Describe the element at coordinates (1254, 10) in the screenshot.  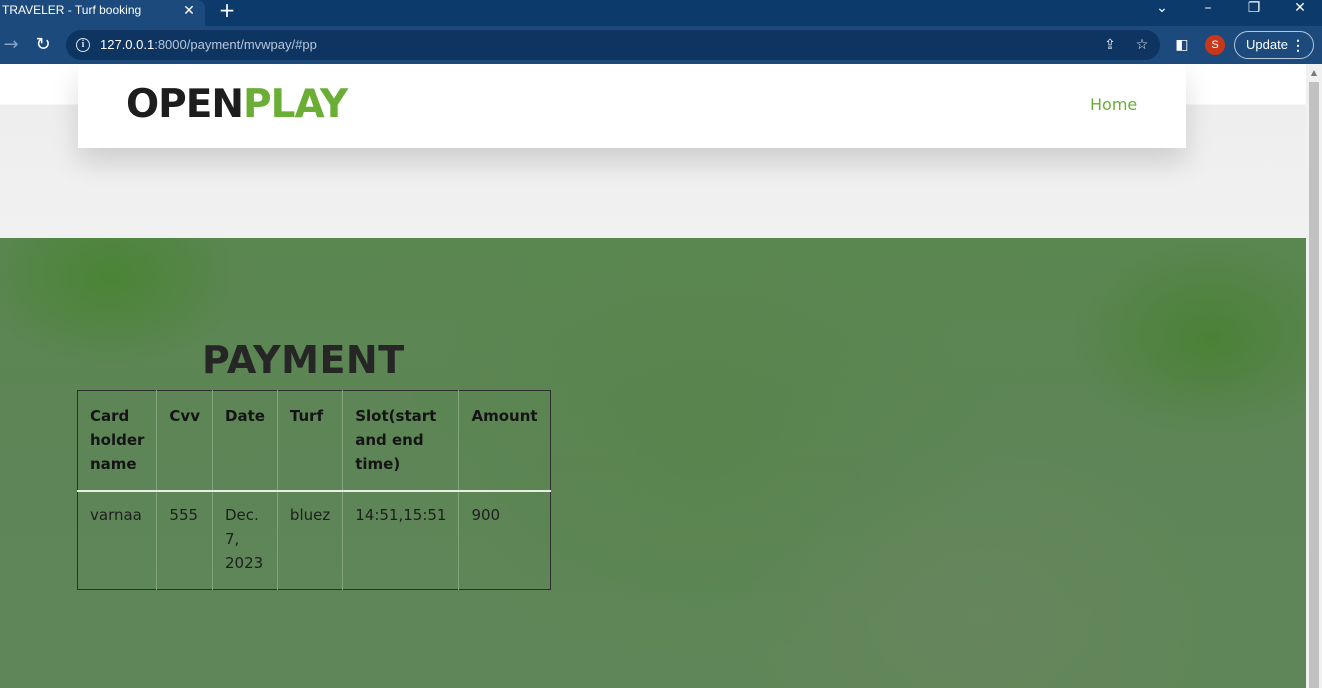
I see `restore-icon: ❐` at that location.